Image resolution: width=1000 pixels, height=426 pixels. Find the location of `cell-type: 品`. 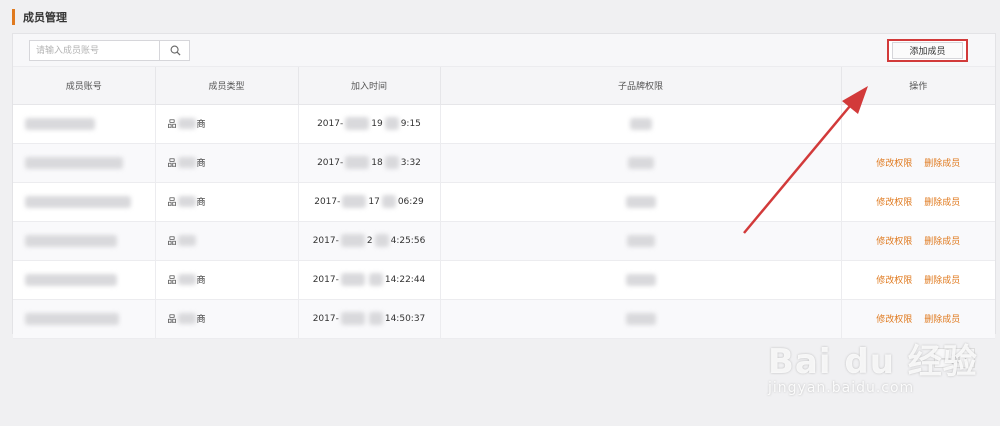

cell-type: 品 is located at coordinates (227, 241).